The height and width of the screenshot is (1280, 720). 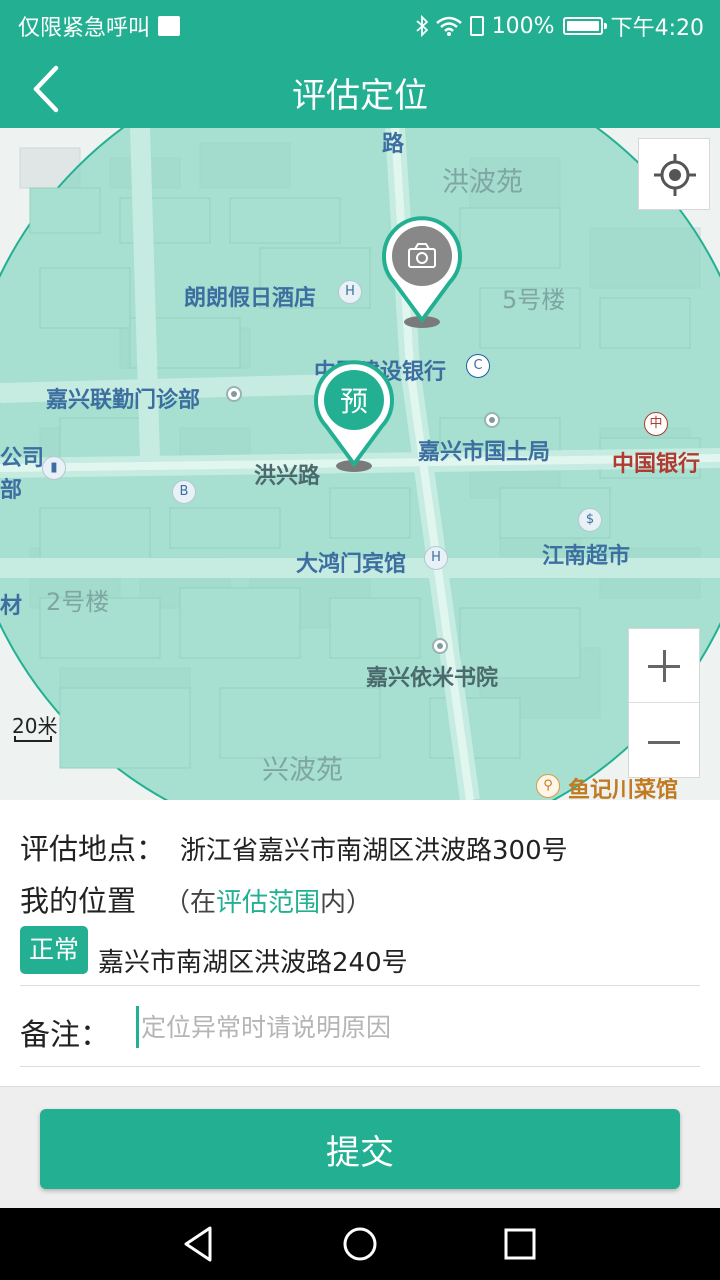 What do you see at coordinates (393, 144) in the screenshot?
I see `map-label-road-top: 路` at bounding box center [393, 144].